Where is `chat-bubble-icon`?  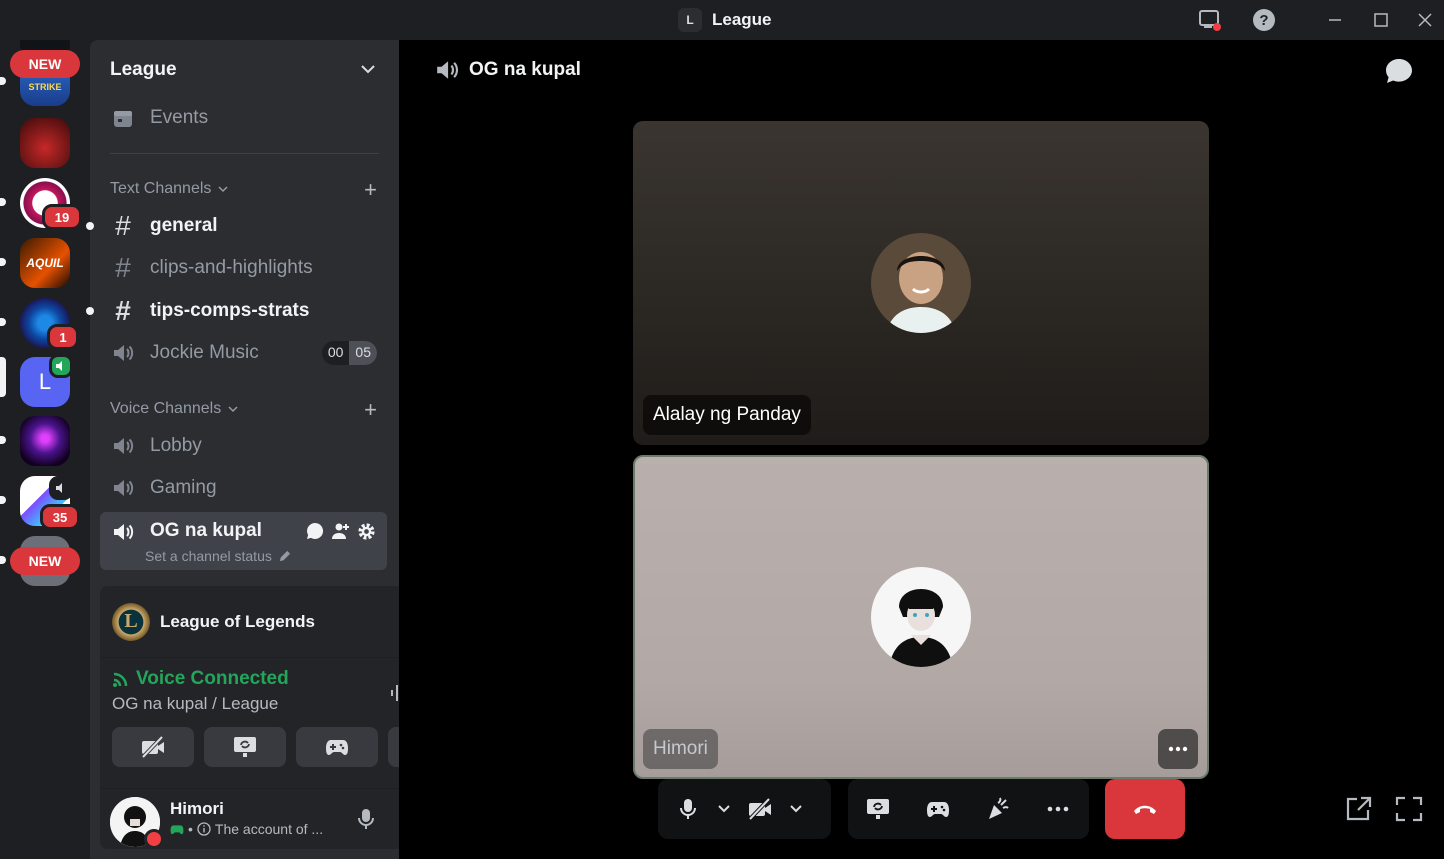
chat-bubble-icon is located at coordinates (315, 534).